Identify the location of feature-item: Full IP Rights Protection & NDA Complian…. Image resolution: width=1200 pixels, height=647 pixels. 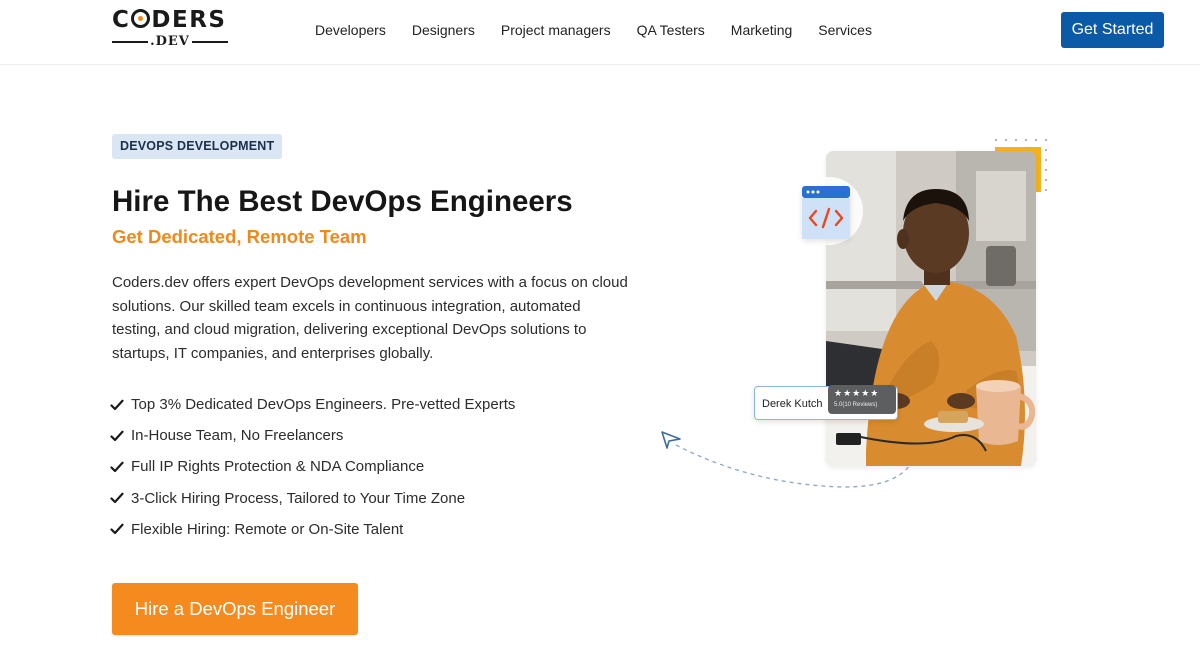
(312, 466).